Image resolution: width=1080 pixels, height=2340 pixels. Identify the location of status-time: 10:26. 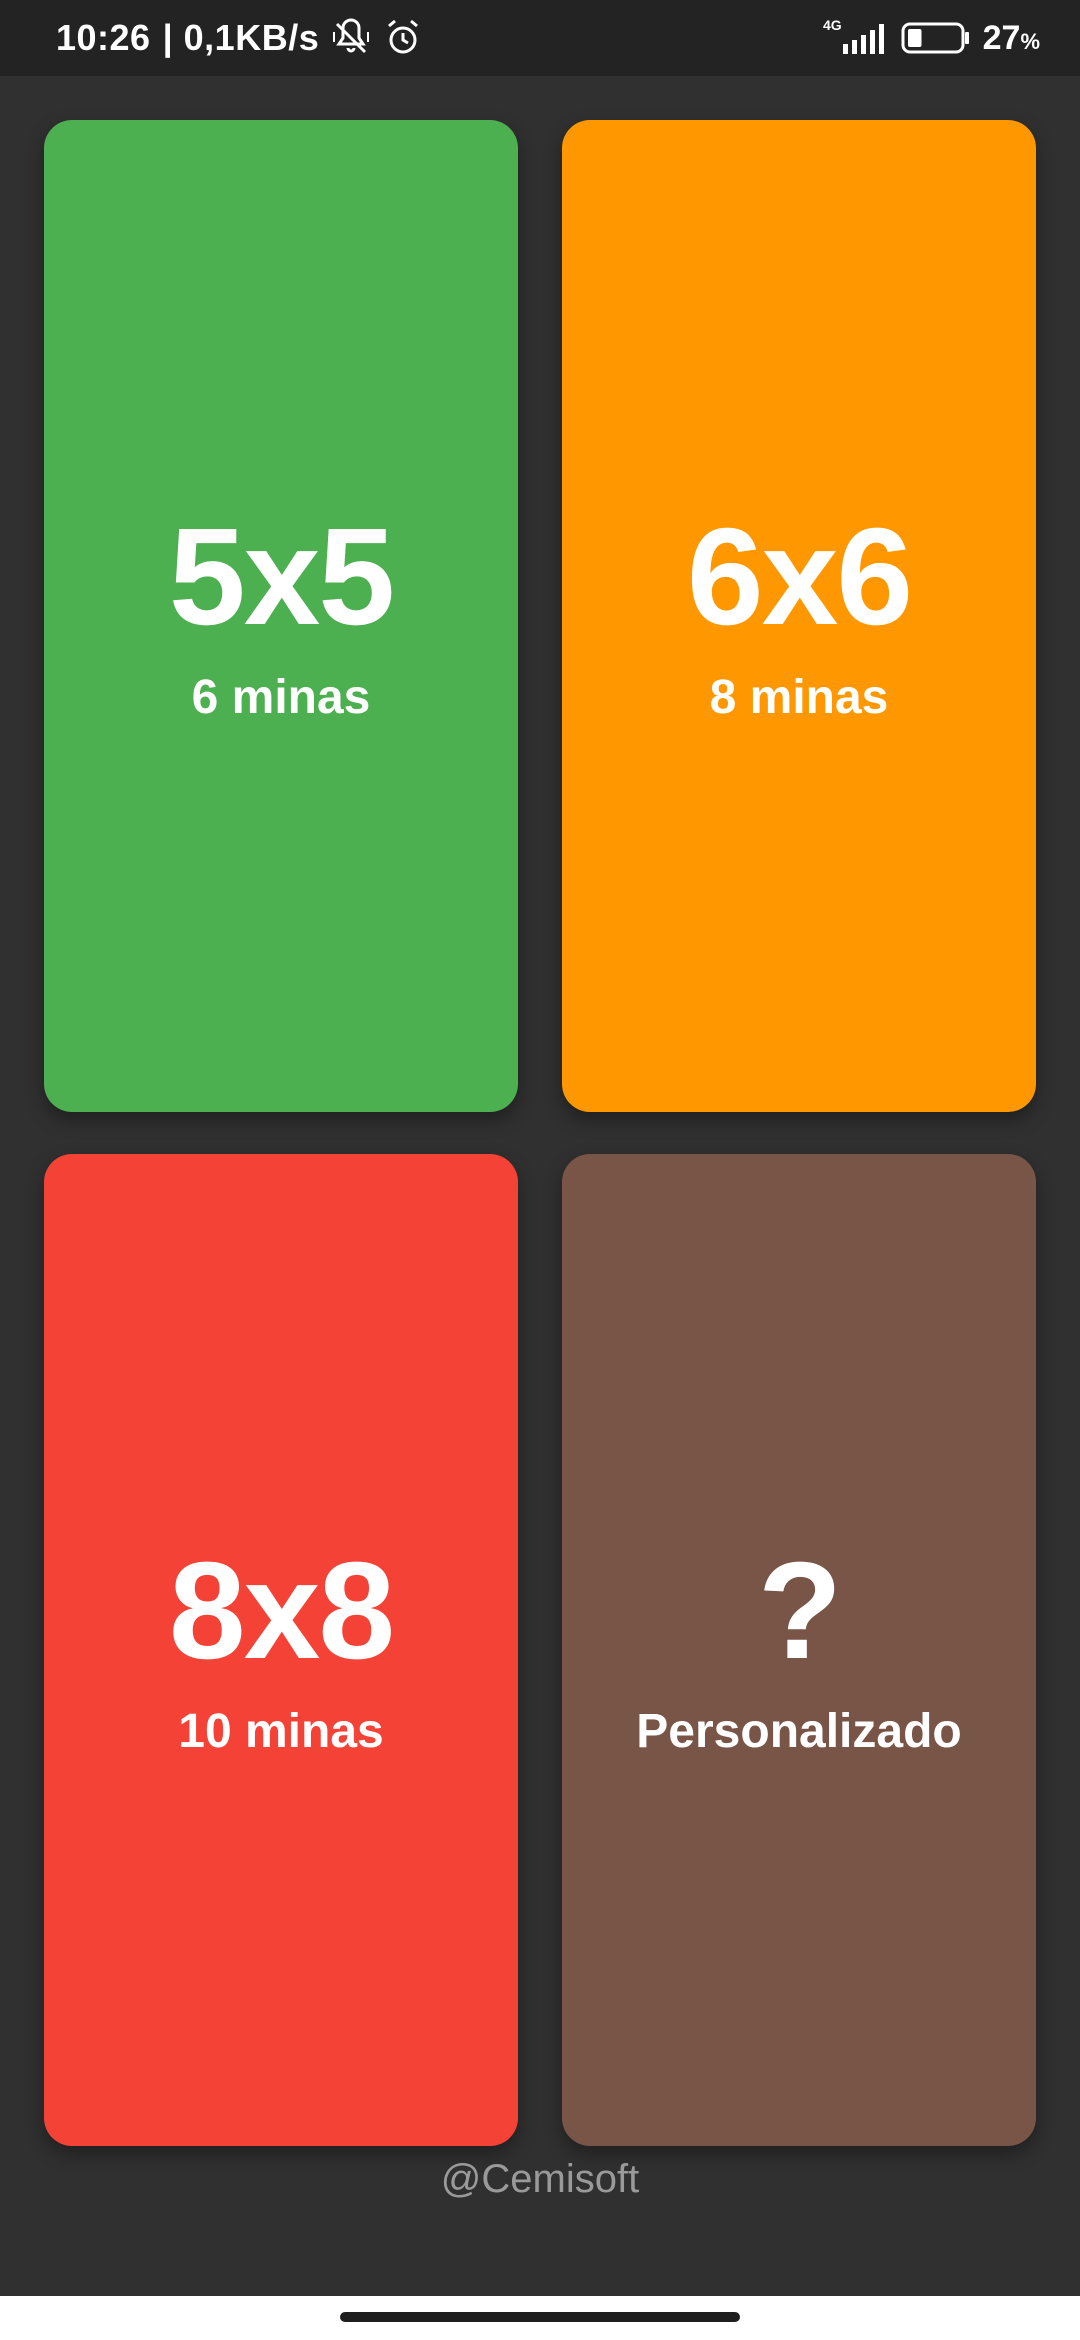
(103, 37).